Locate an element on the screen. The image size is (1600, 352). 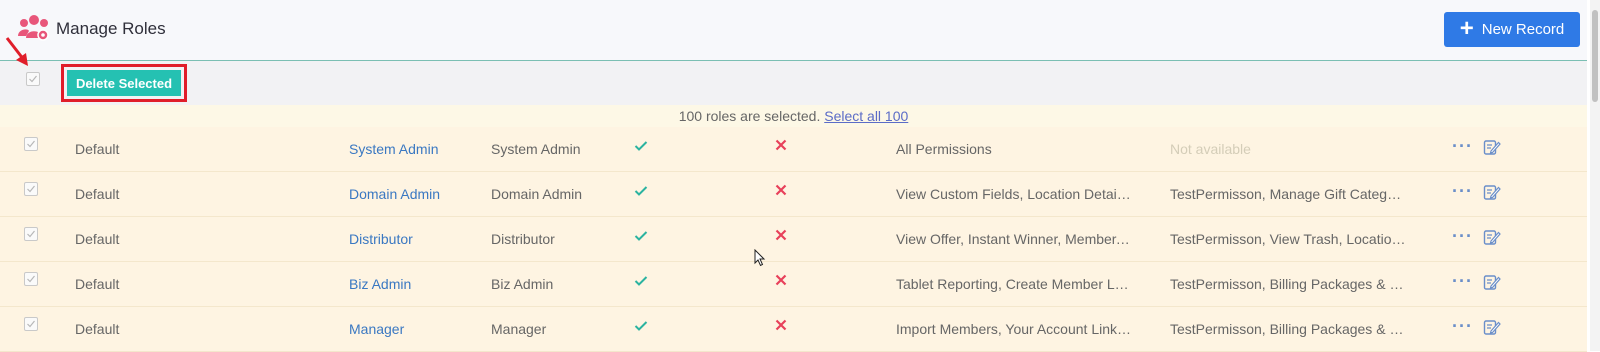
select-all-checkbox is located at coordinates (33, 79).